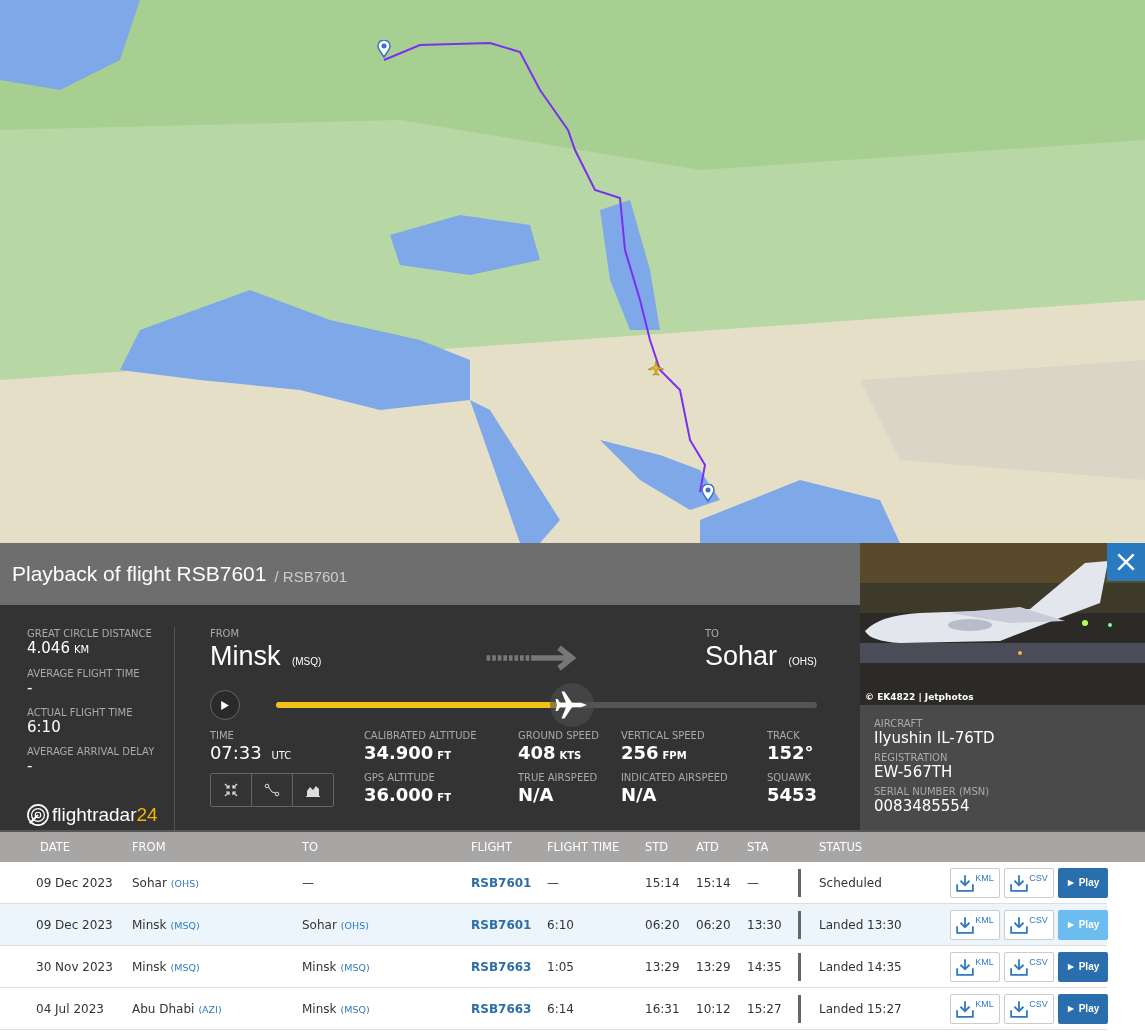  I want to click on from-label: FROM, so click(225, 633).